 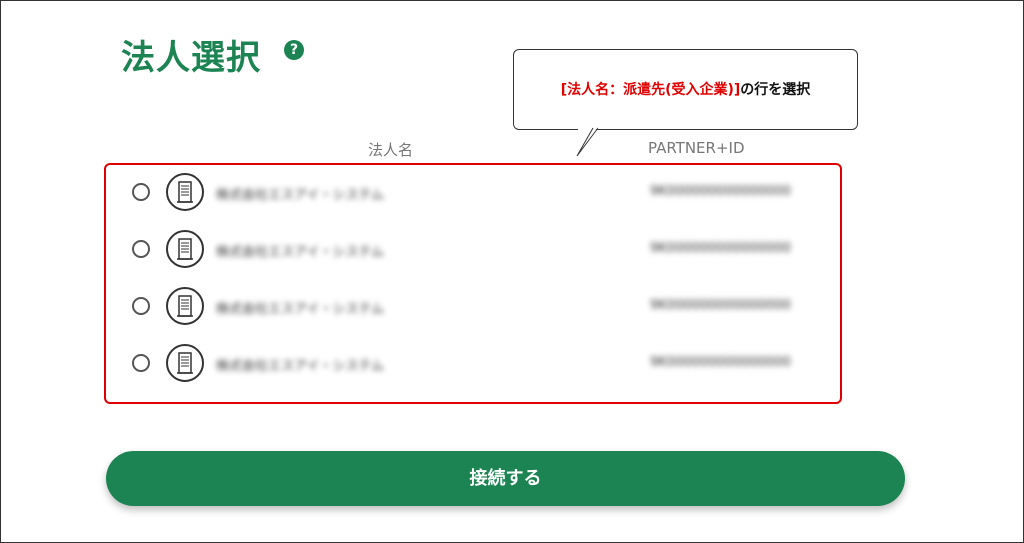 I want to click on callout-tooltip: [法人名：派遣先(受入企業)]の行を選択, so click(x=685, y=89).